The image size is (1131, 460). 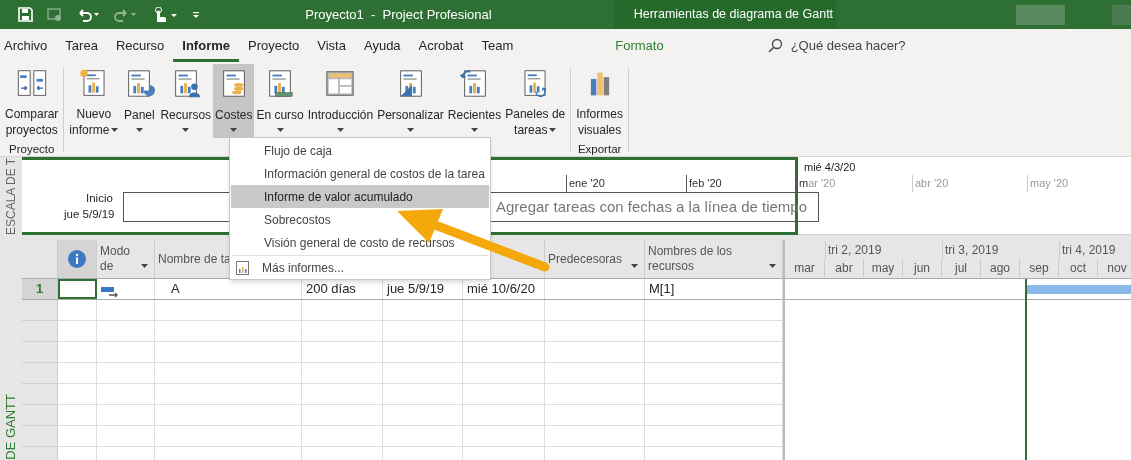 What do you see at coordinates (165, 14) in the screenshot?
I see `touch-mode-icon` at bounding box center [165, 14].